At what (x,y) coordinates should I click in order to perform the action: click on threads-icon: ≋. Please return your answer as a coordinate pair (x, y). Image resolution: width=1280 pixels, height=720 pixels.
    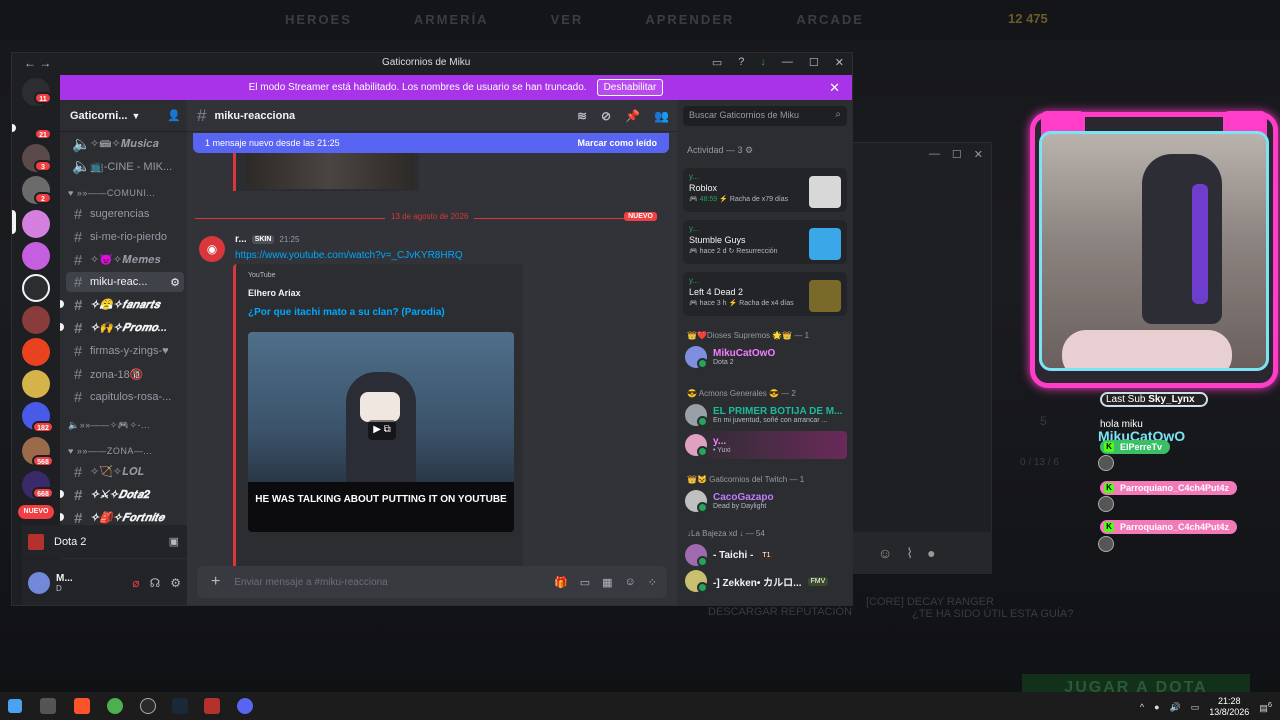
    Looking at the image, I should click on (582, 116).